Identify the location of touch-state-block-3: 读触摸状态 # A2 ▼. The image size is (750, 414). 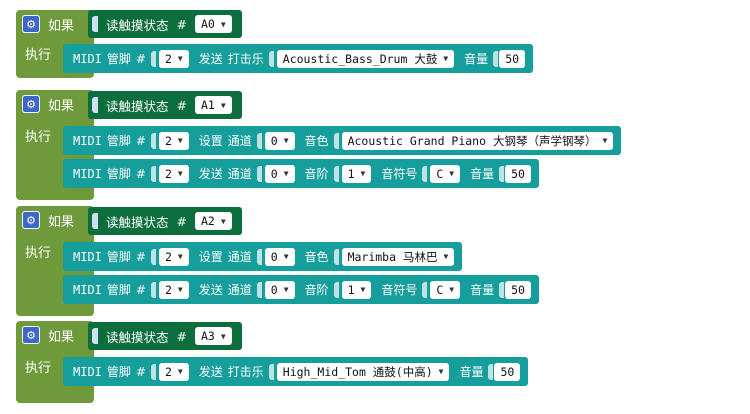
(165, 221).